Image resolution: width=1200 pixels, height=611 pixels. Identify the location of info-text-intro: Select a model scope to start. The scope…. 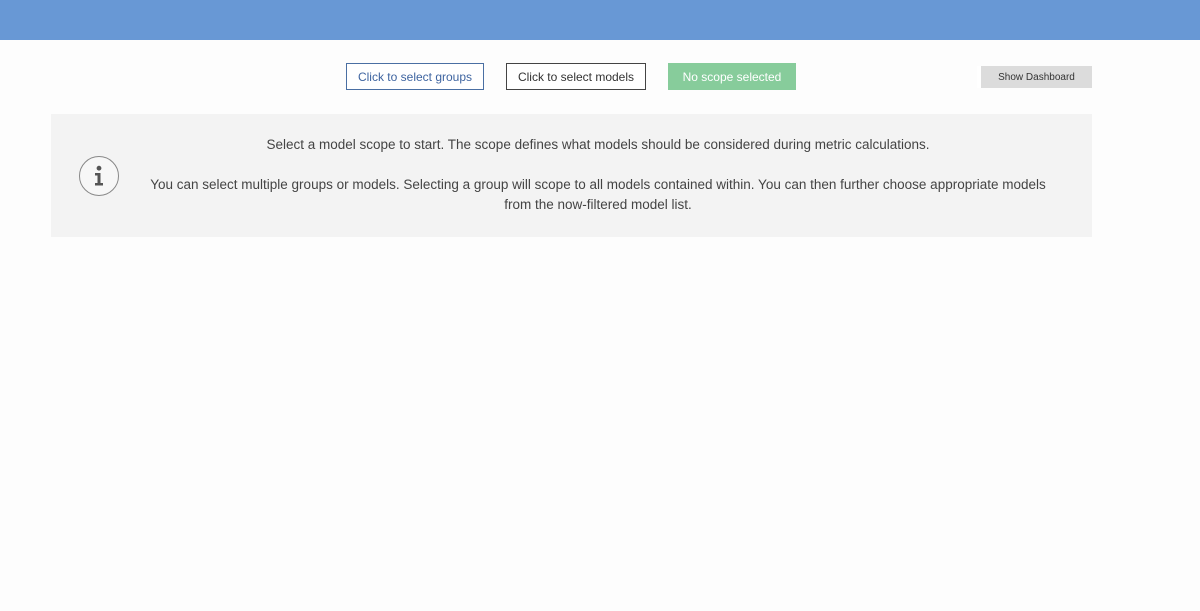
(598, 144).